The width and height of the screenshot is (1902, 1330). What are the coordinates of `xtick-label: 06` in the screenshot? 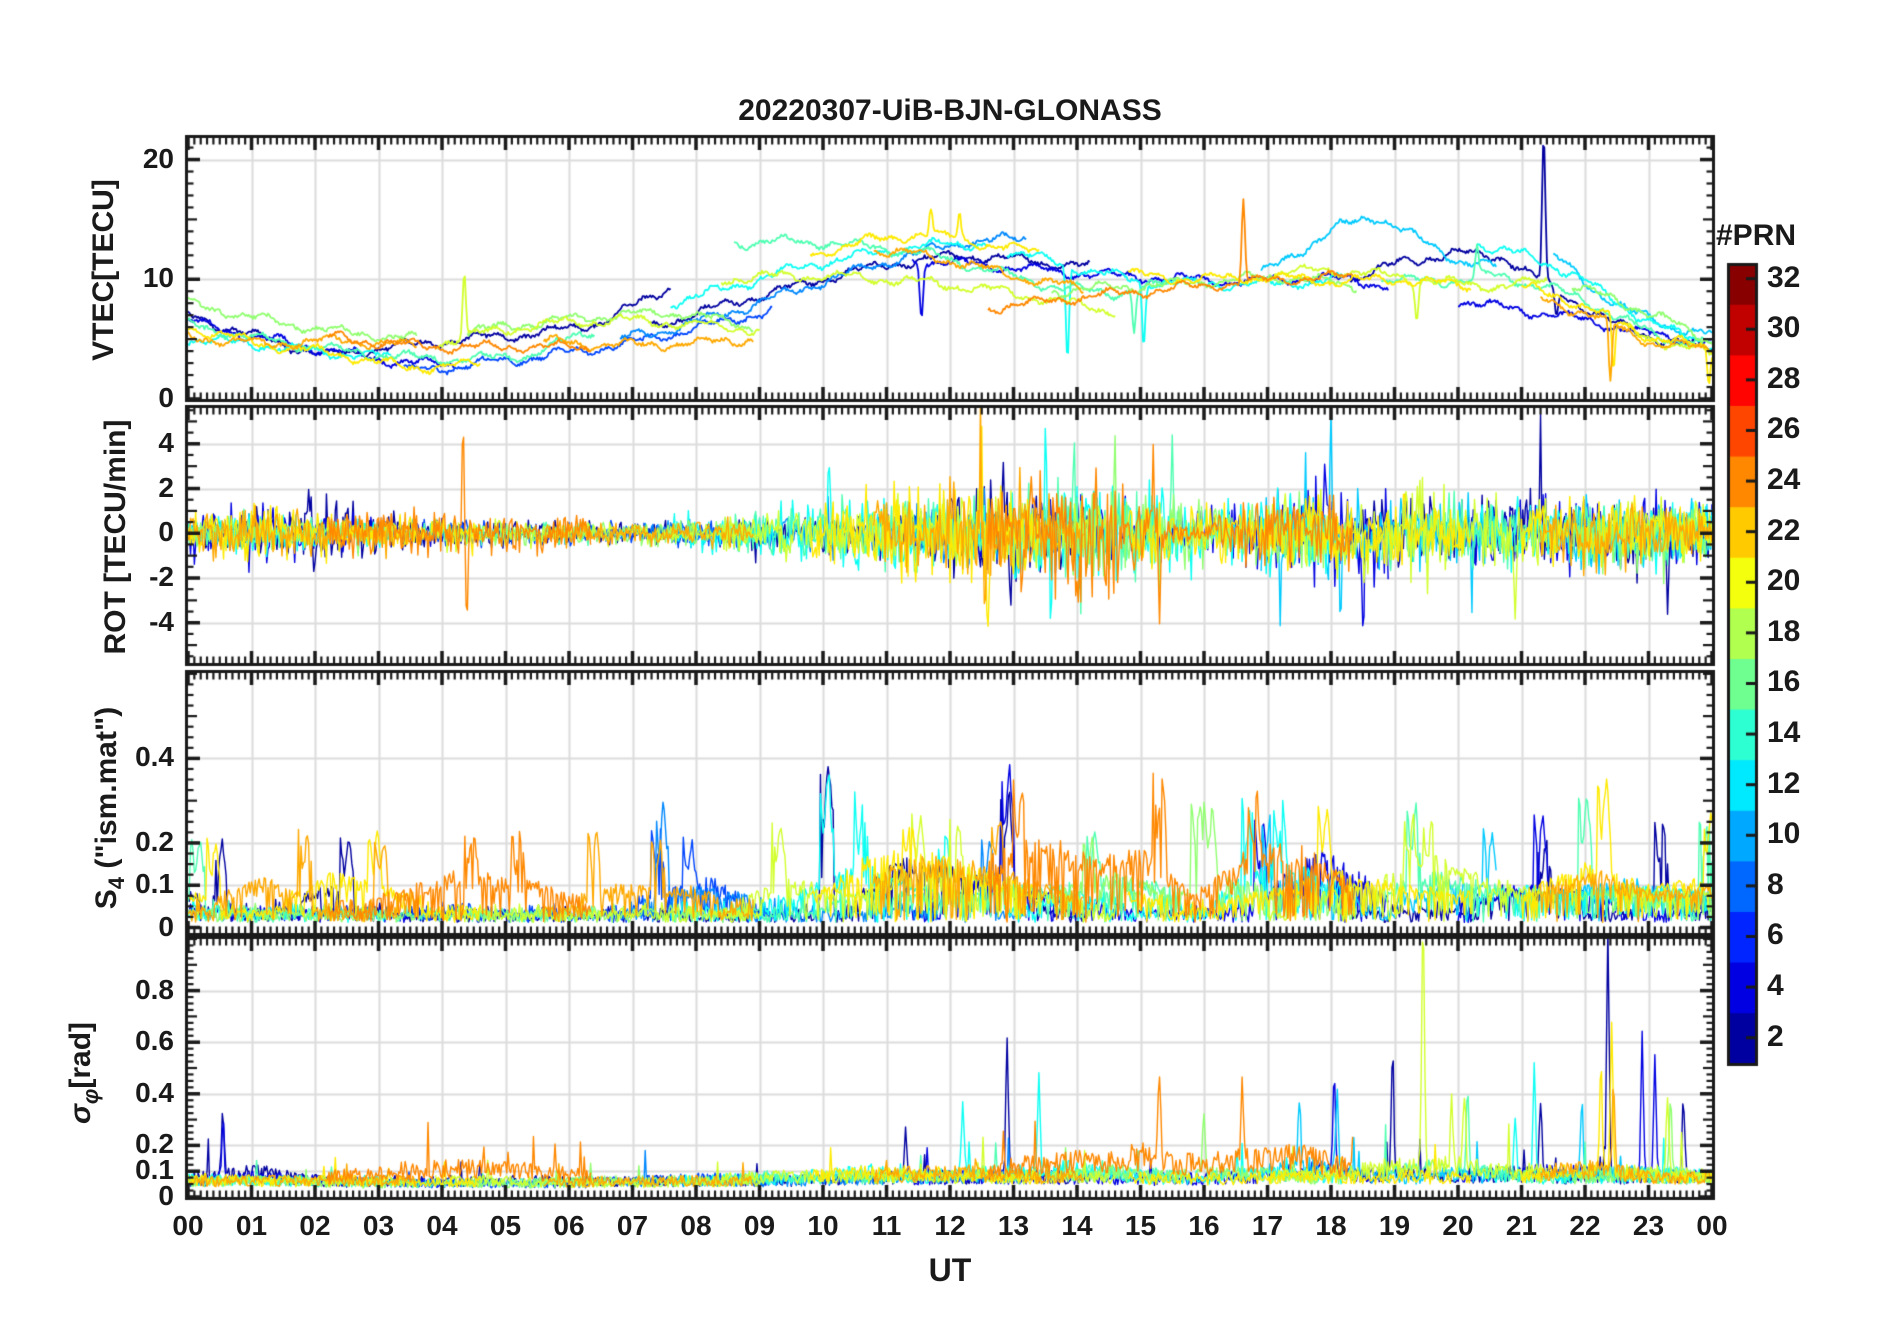 It's located at (569, 1225).